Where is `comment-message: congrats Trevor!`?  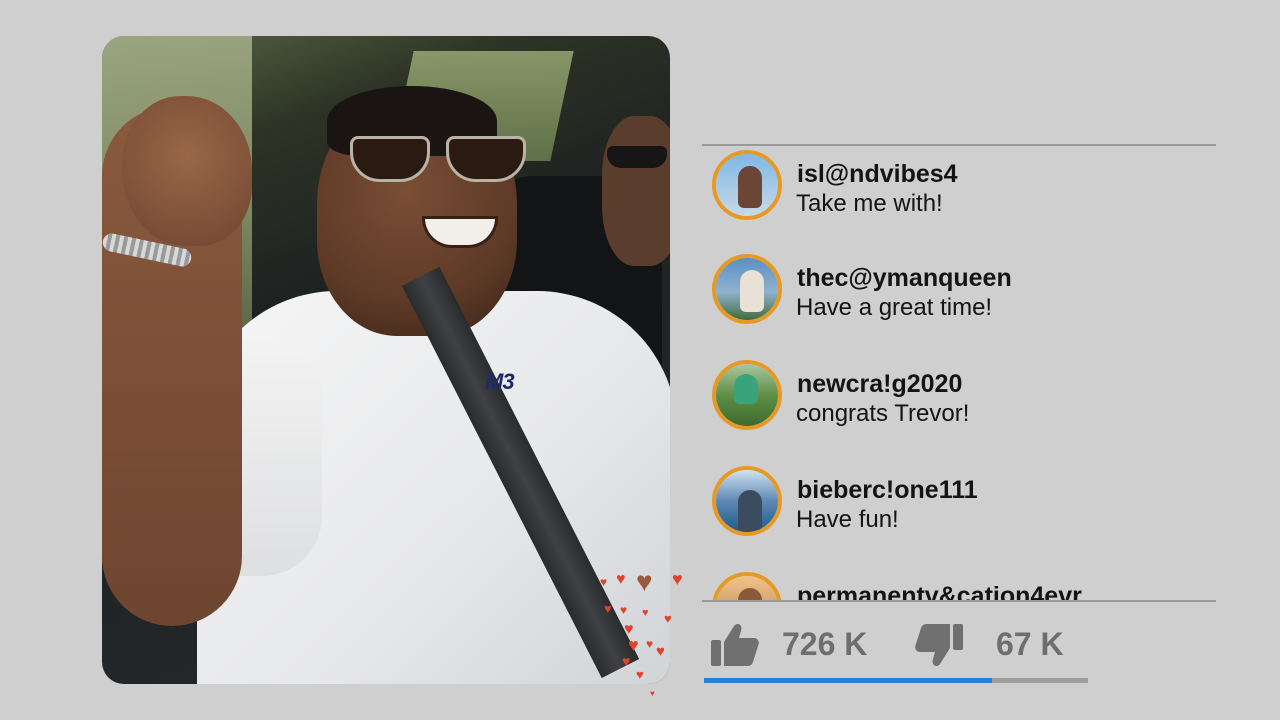
comment-message: congrats Trevor! is located at coordinates (883, 413).